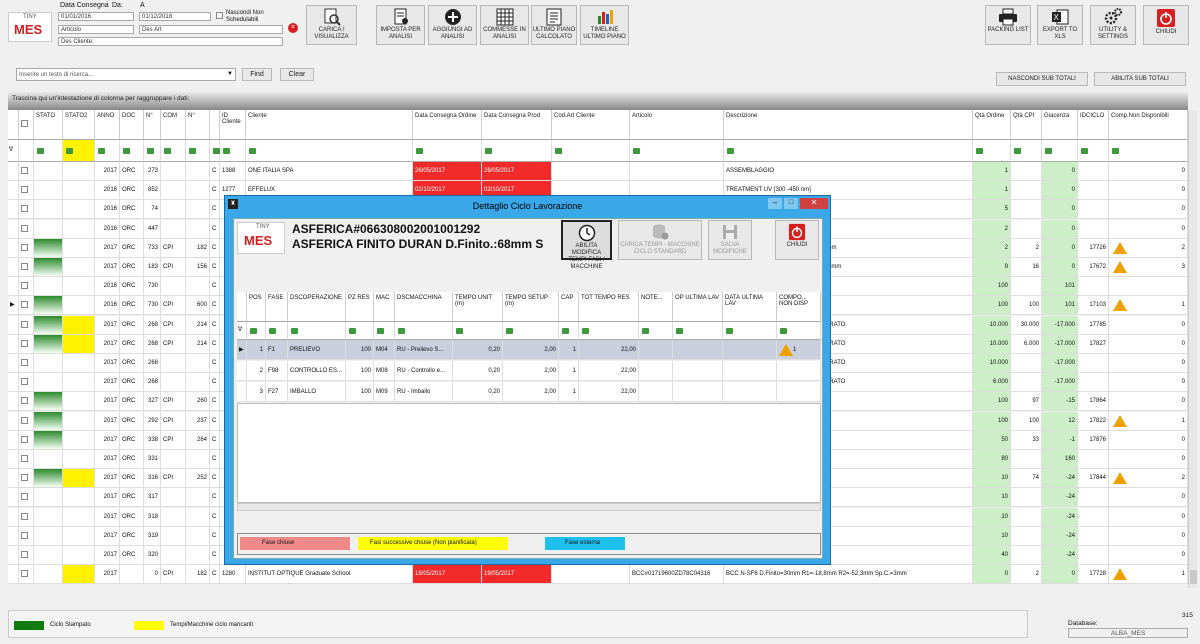 The height and width of the screenshot is (644, 1200). What do you see at coordinates (96, 16) in the screenshot?
I see `date-from-field: 01/01/2016` at bounding box center [96, 16].